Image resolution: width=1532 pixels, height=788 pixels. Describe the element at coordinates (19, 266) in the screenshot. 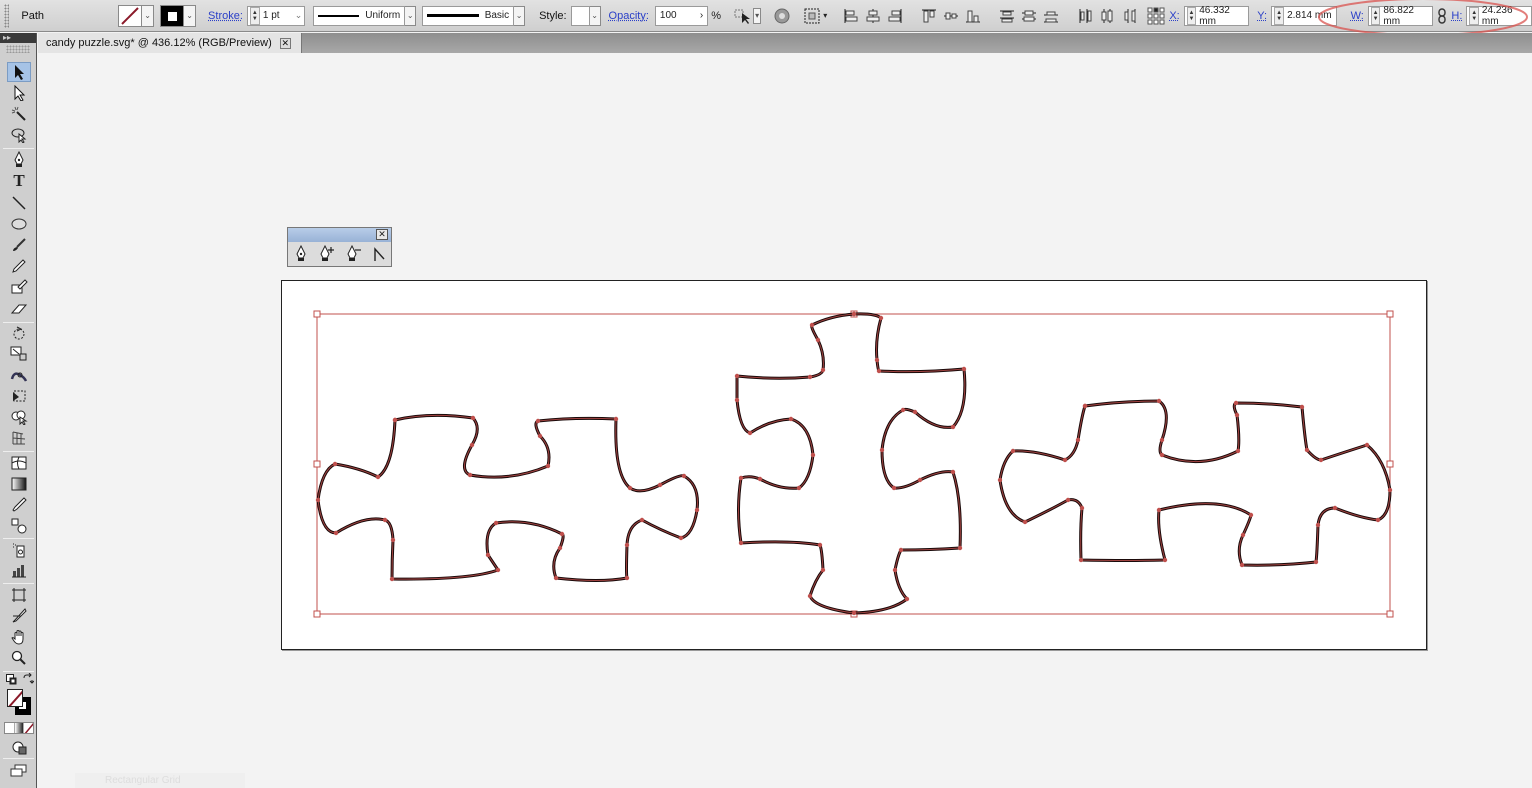

I see `pencil-tool` at that location.